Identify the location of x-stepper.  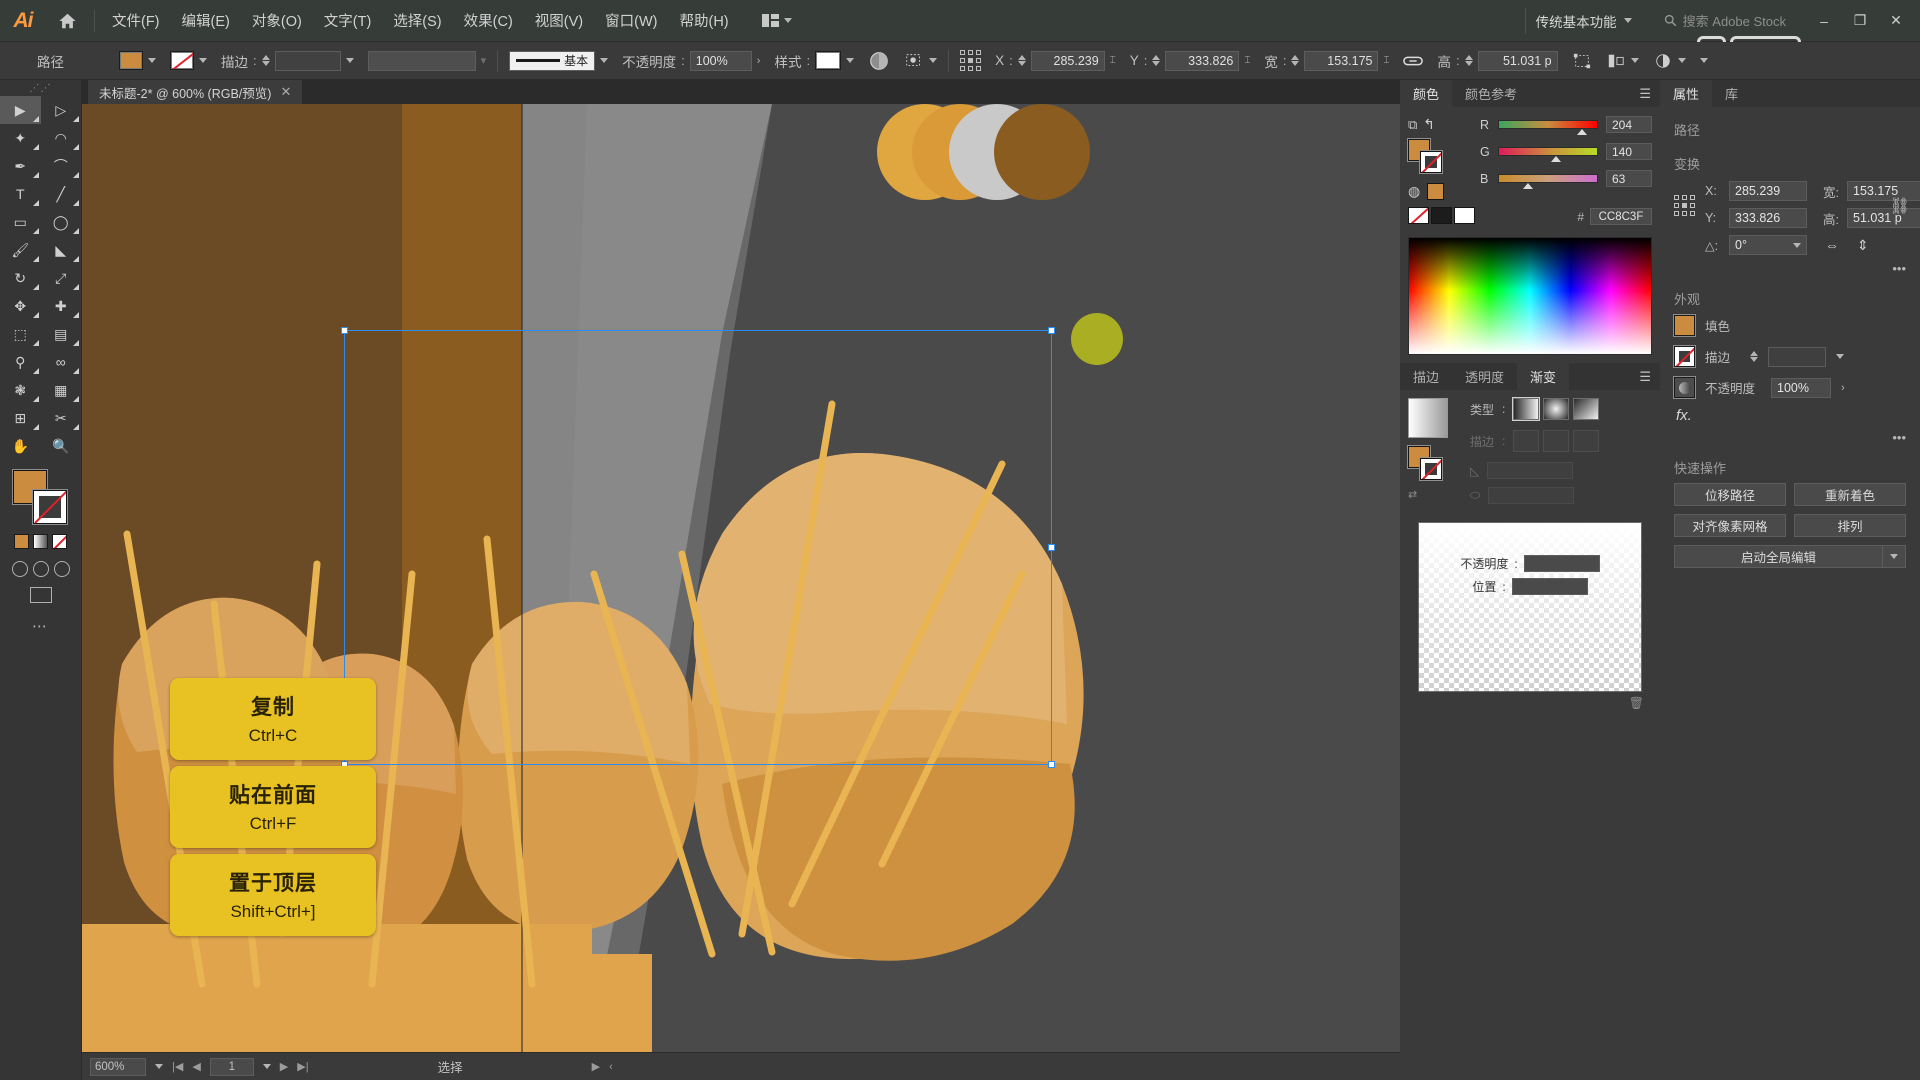
(1021, 60).